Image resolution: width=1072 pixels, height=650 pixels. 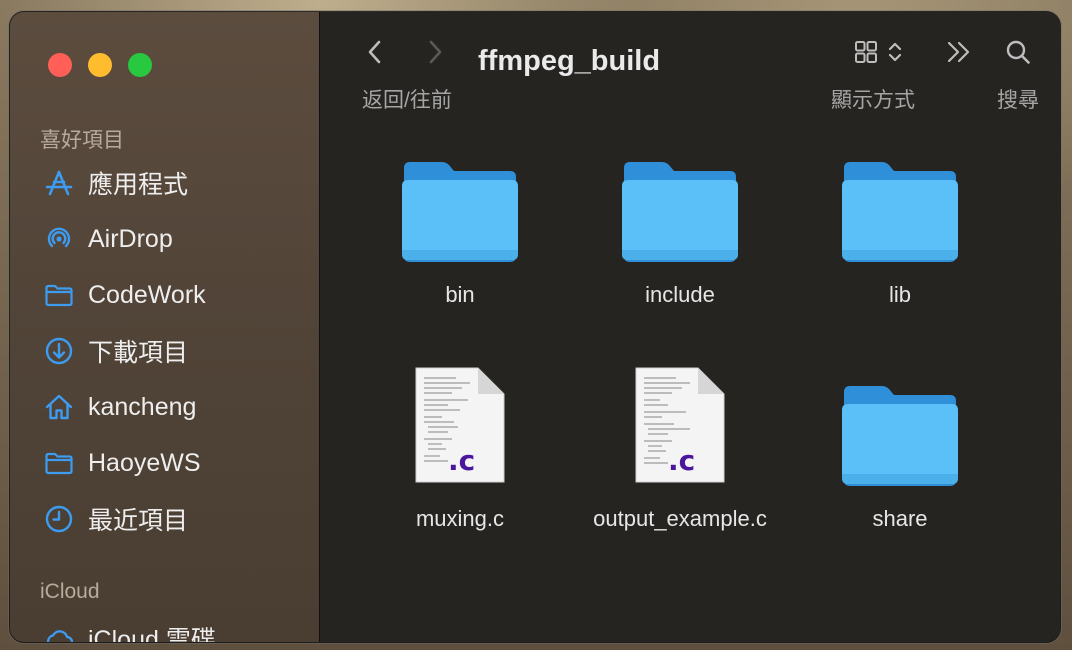 I want to click on file-name: output_example.c, so click(x=680, y=518).